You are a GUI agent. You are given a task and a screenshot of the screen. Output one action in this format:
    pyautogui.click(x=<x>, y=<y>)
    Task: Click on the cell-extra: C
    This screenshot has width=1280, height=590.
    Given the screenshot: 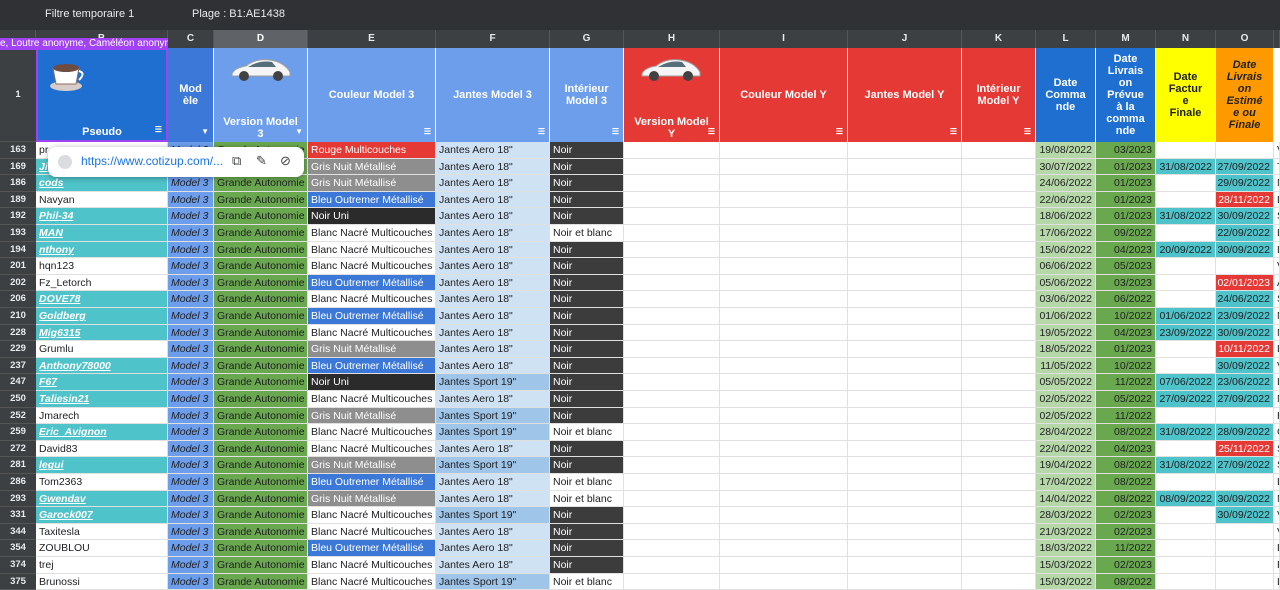 What is the action you would take?
    pyautogui.click(x=1277, y=432)
    